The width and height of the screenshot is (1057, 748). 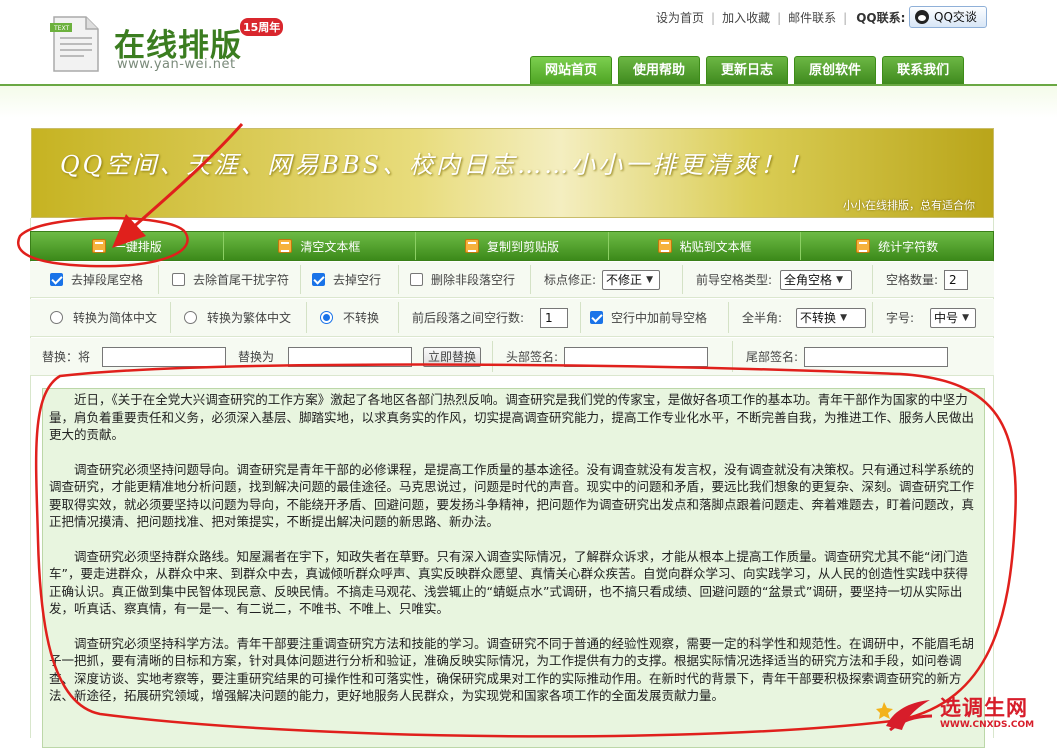 What do you see at coordinates (808, 280) in the screenshot?
I see `lead-space-type-value: 全角空格` at bounding box center [808, 280].